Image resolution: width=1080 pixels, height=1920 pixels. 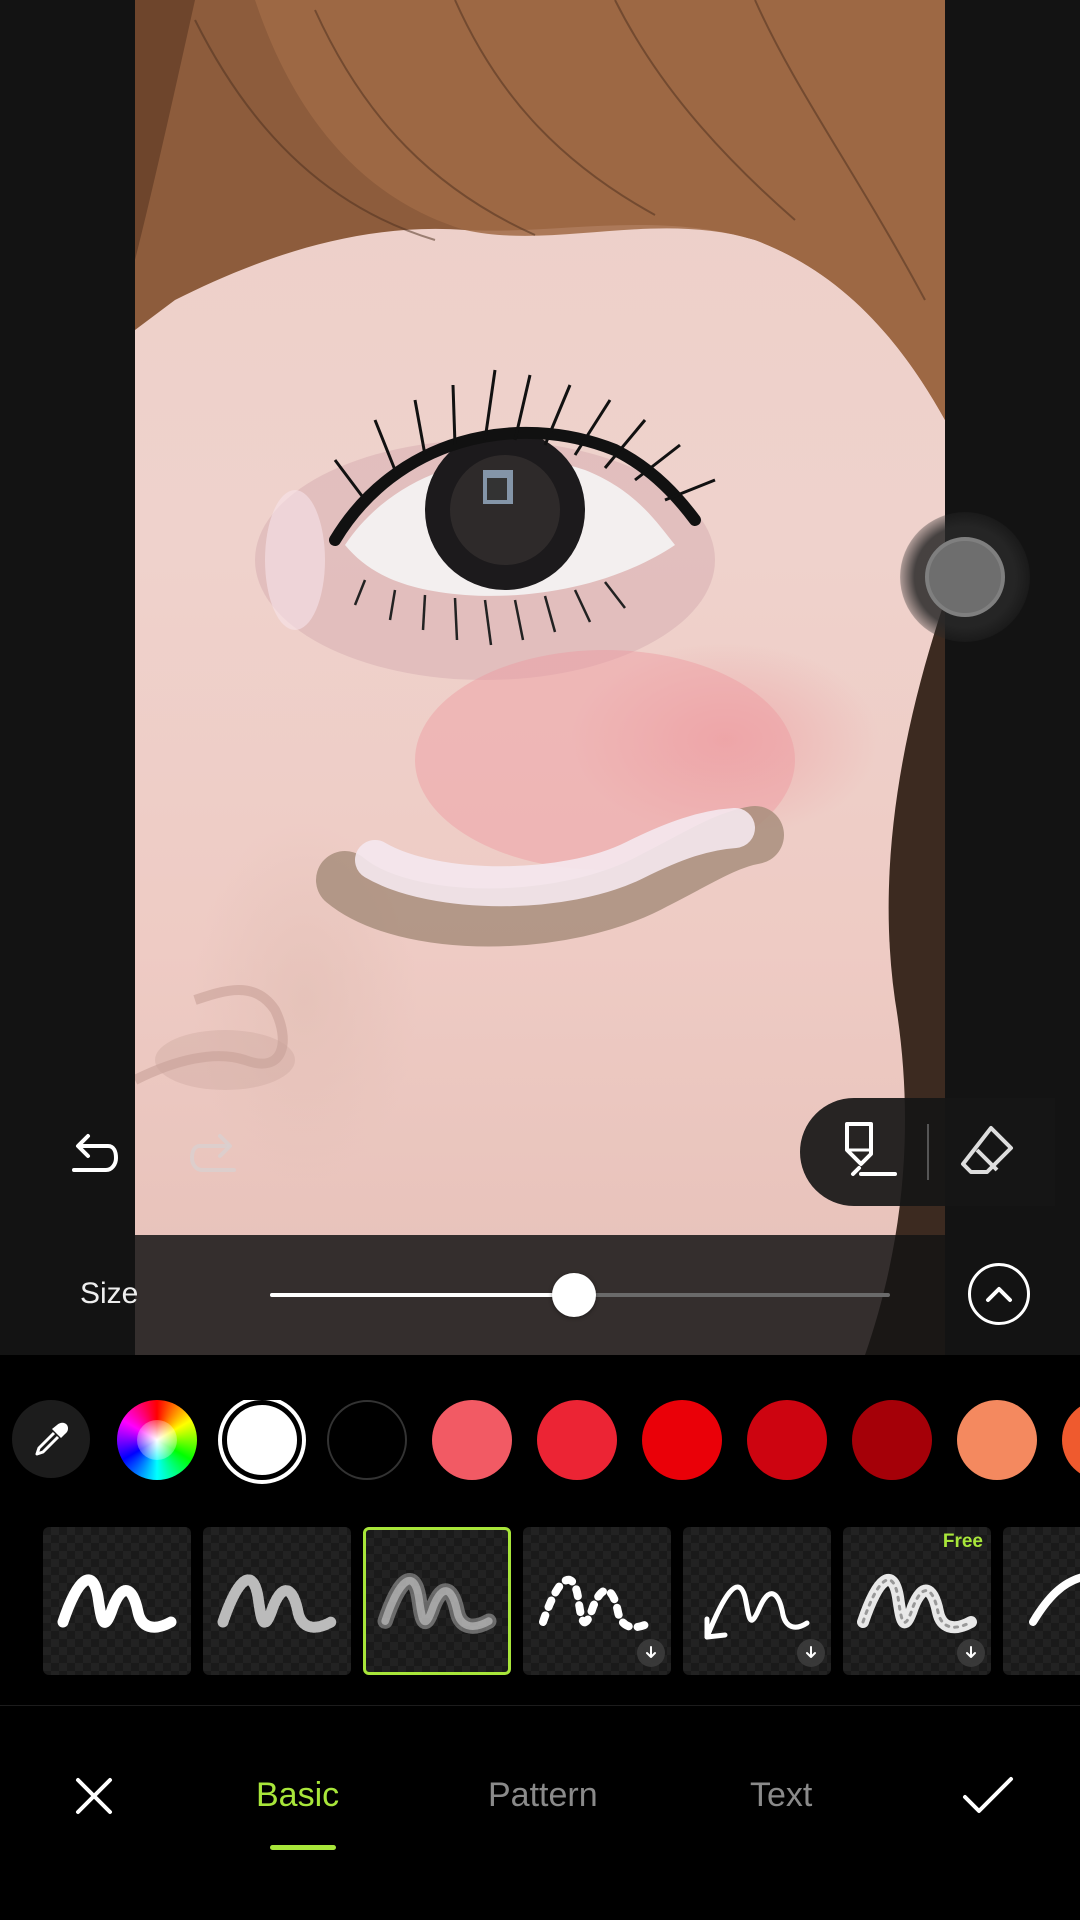 I want to click on bottom-tab-bar: Basic Pattern Text, so click(x=540, y=1810).